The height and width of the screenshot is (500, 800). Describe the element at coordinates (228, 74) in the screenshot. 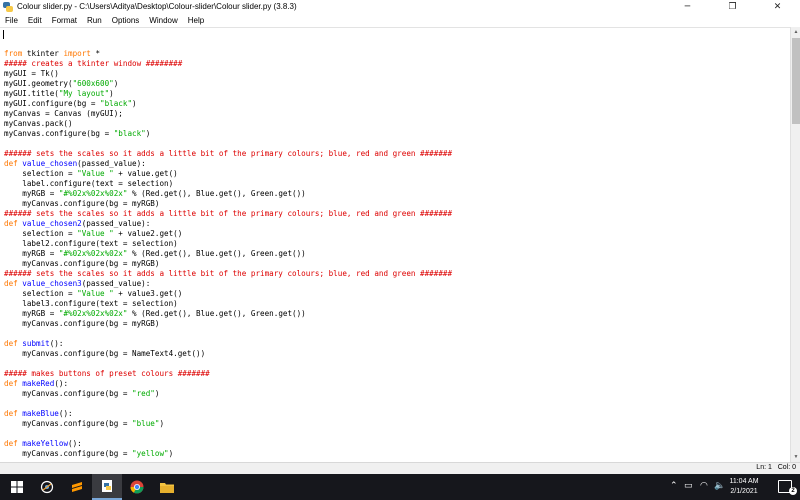

I see `code-line: myGUI = Tk()` at that location.